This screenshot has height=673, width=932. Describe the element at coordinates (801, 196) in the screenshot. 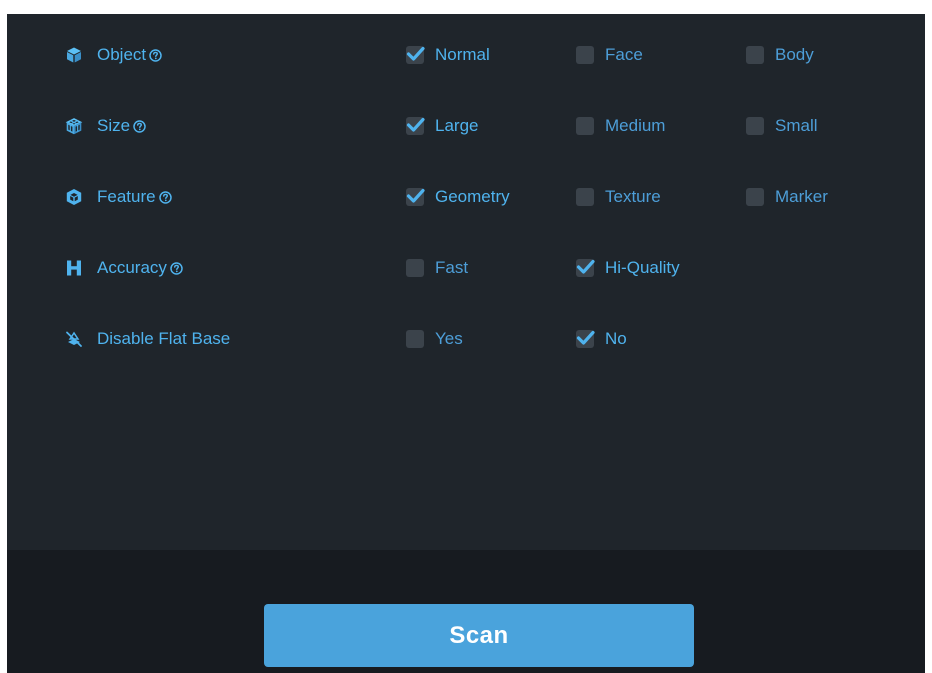

I see `option-label: Marker` at that location.